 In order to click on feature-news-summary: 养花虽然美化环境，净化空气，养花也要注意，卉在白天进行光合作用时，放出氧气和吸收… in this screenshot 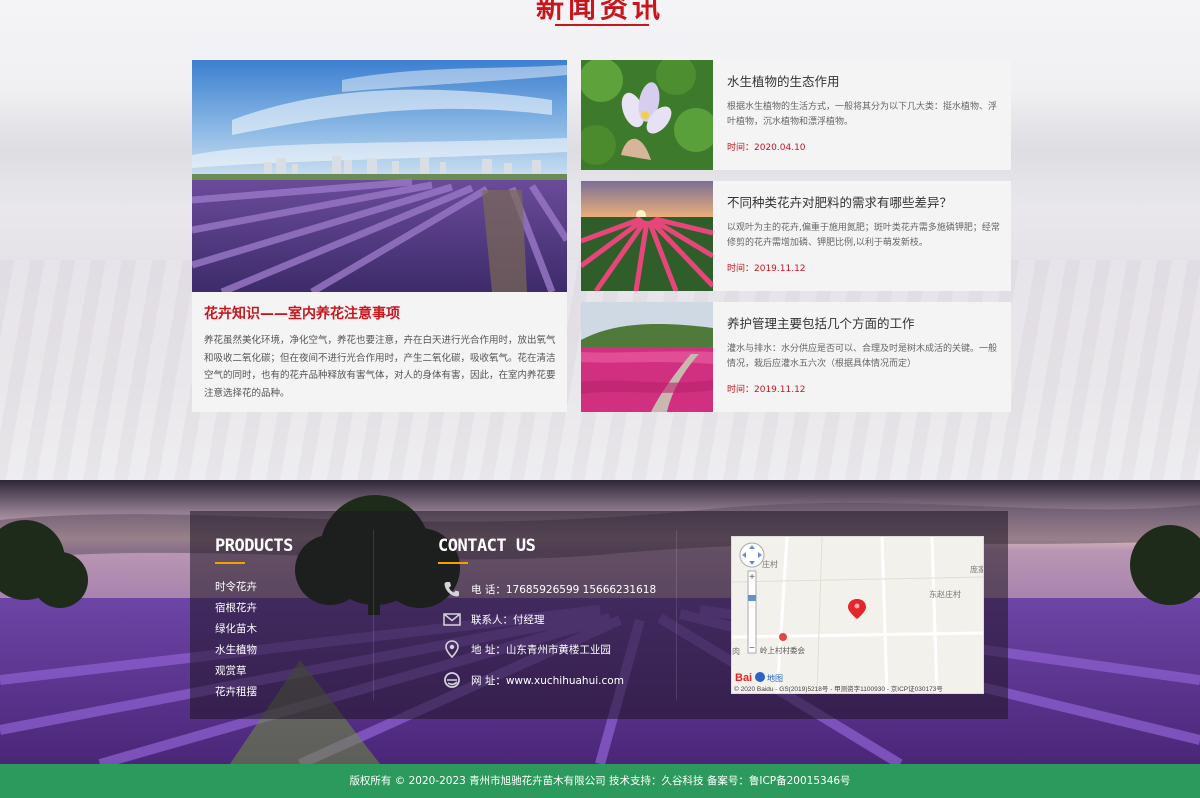, I will do `click(380, 367)`.